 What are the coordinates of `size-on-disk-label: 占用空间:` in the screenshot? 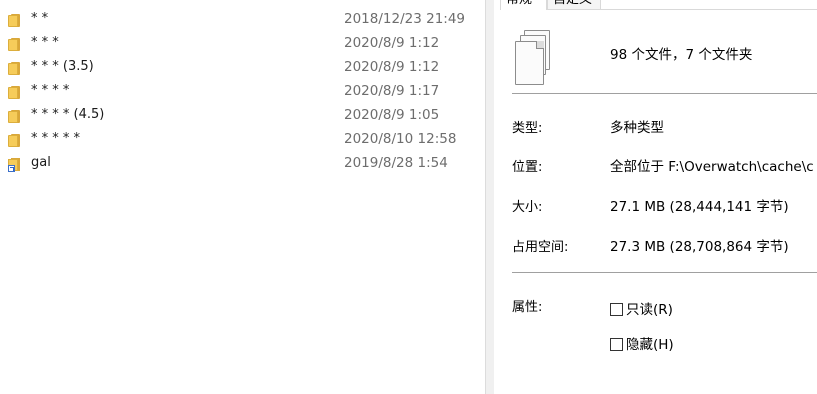 It's located at (540, 247).